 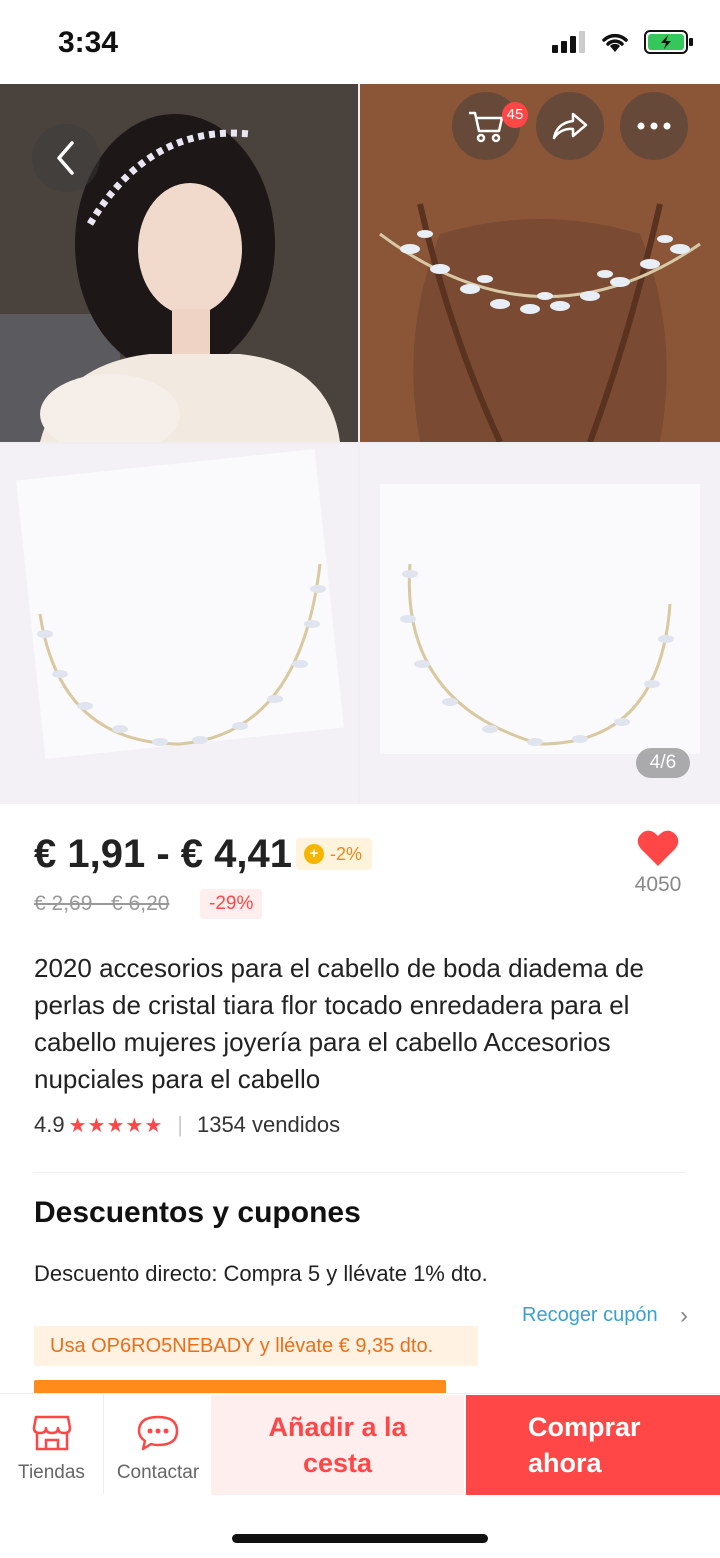 I want to click on contact-label: Contactar, so click(x=158, y=1472).